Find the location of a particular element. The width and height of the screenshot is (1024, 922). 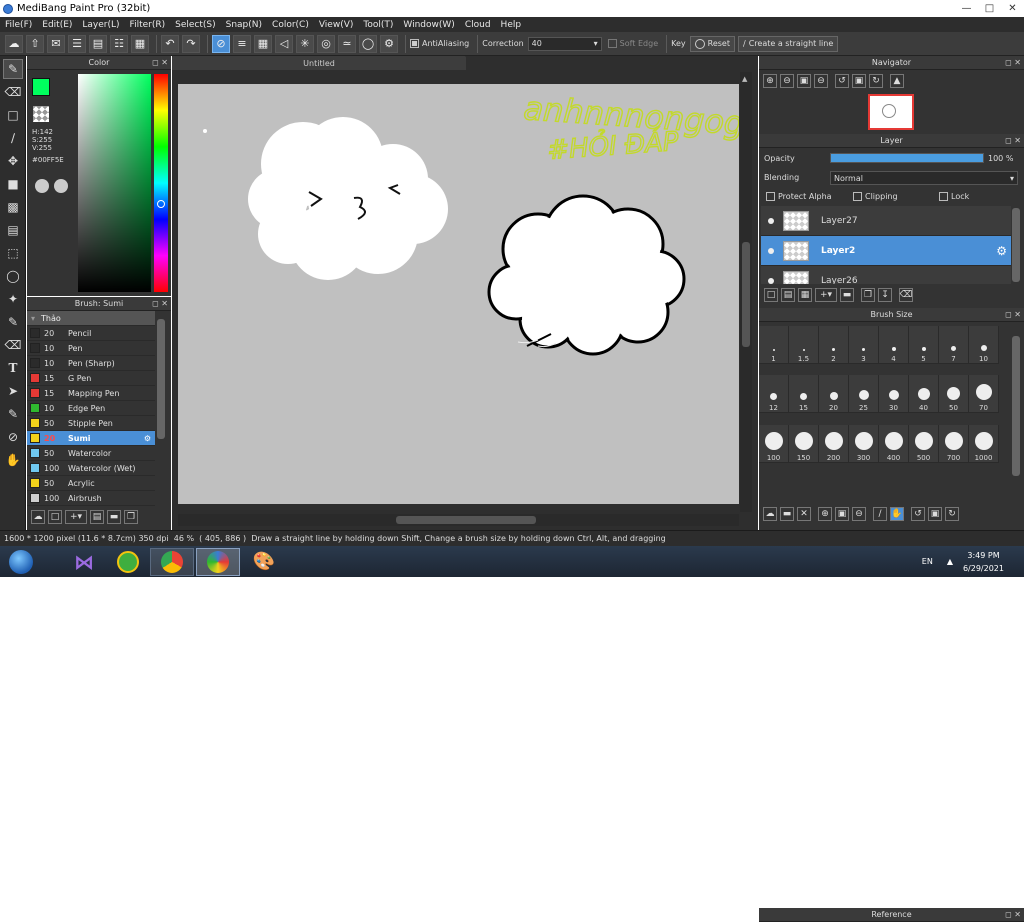

undo-icon: ↶ is located at coordinates (170, 43).